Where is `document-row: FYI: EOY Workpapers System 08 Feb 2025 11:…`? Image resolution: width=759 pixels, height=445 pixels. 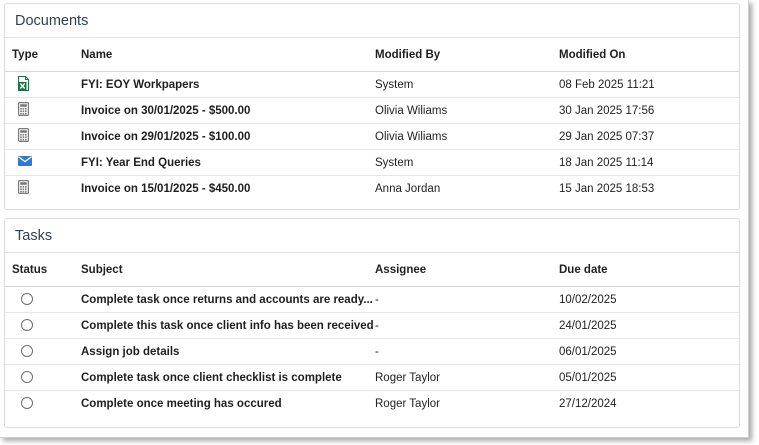
document-row: FYI: EOY Workpapers System 08 Feb 2025 11:… is located at coordinates (372, 84).